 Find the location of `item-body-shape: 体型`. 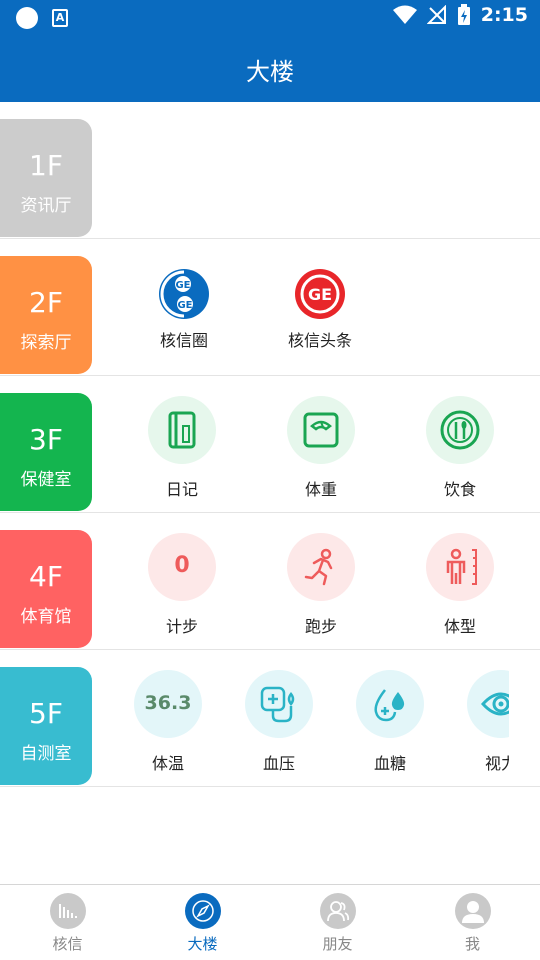

item-body-shape: 体型 is located at coordinates (460, 585).